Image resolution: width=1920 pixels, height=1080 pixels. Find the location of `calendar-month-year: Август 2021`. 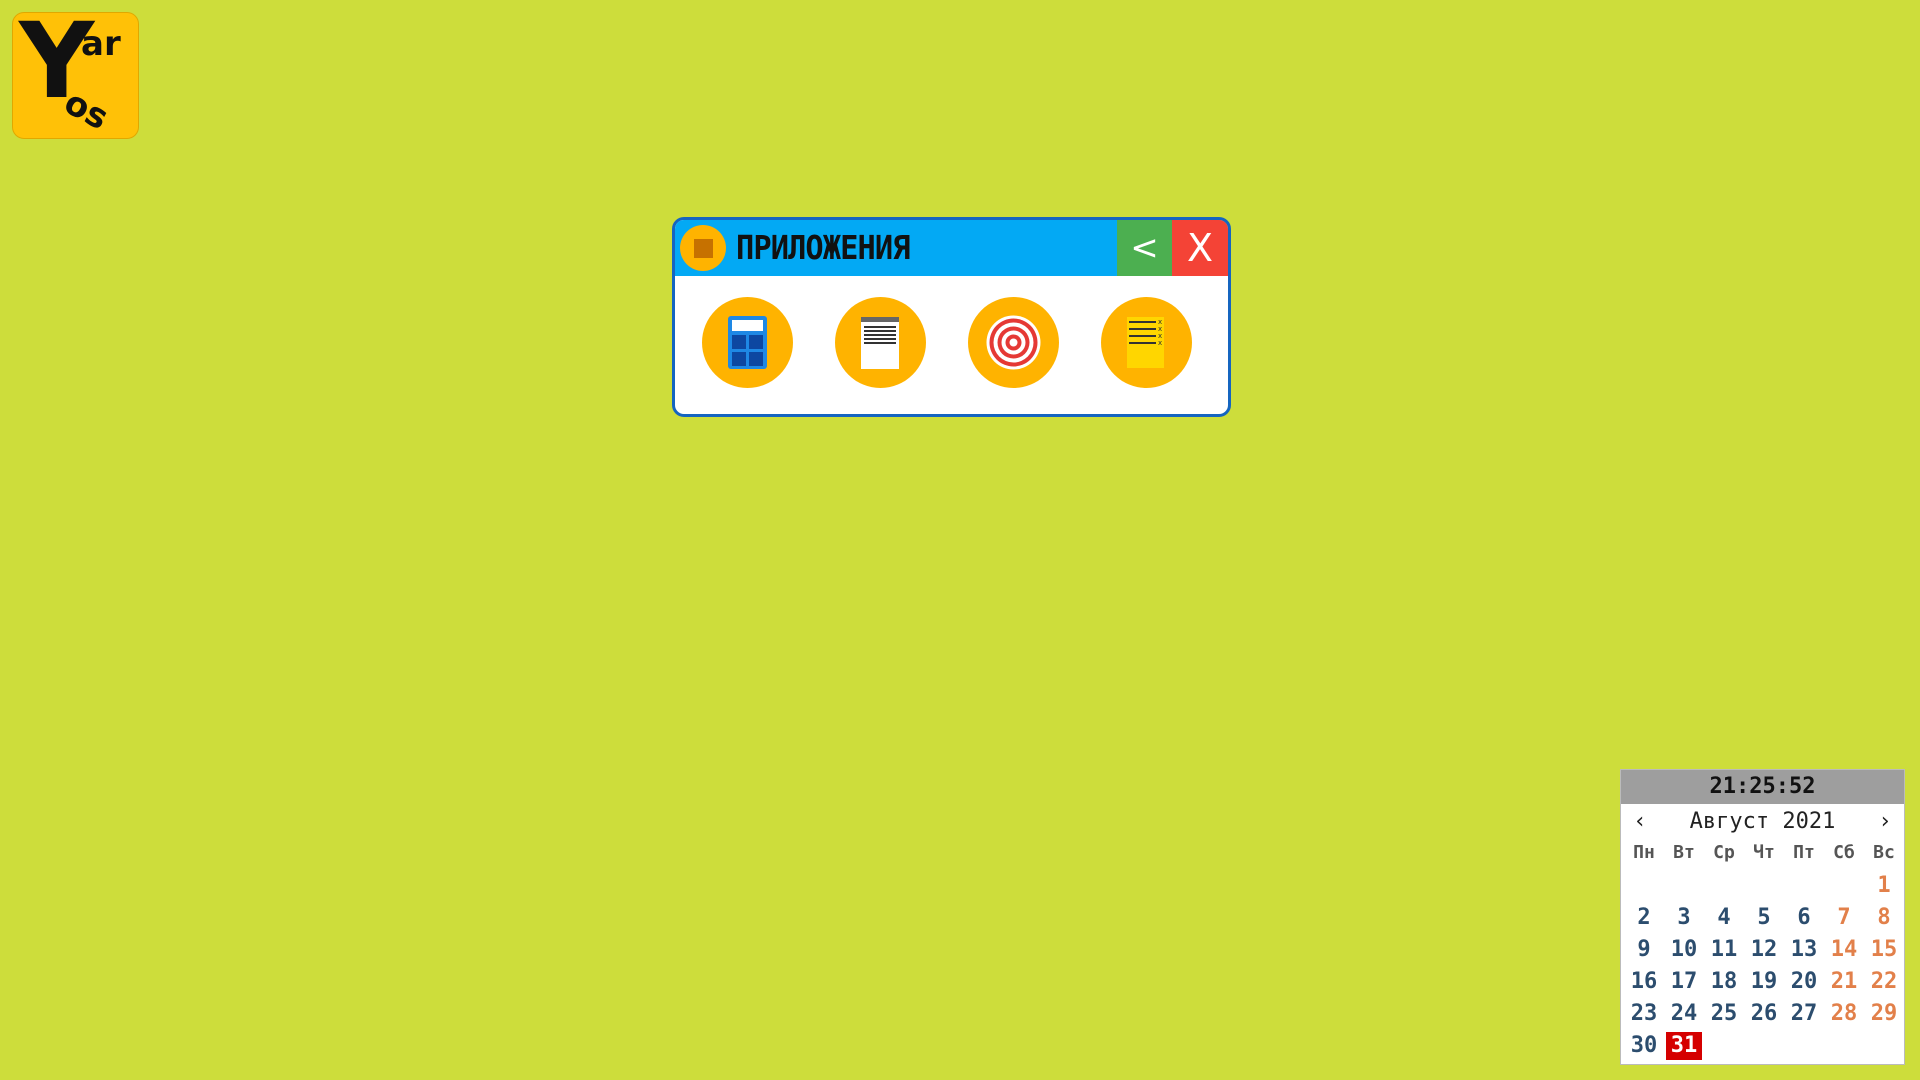

calendar-month-year: Август 2021 is located at coordinates (1762, 821).